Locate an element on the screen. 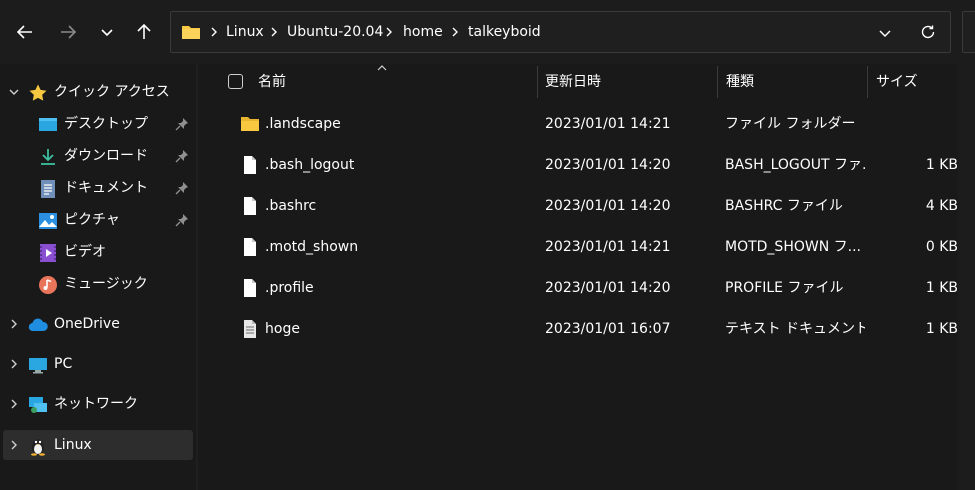 The width and height of the screenshot is (975, 490). chevron-down-icon is located at coordinates (14, 92).